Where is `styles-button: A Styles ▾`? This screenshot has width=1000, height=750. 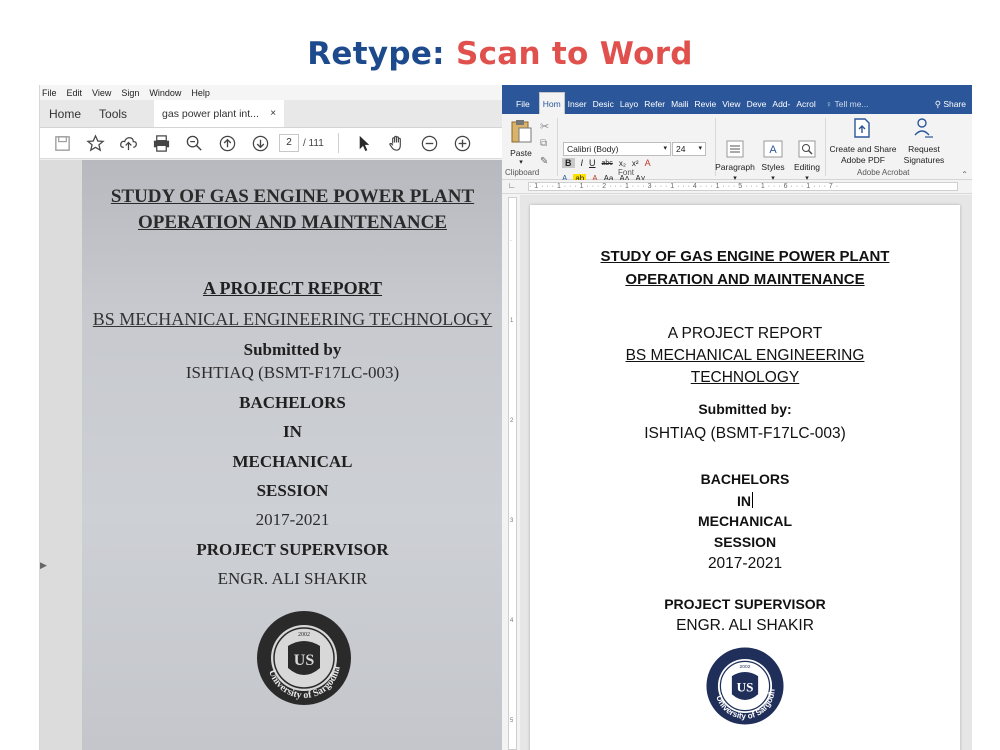 styles-button: A Styles ▾ is located at coordinates (773, 161).